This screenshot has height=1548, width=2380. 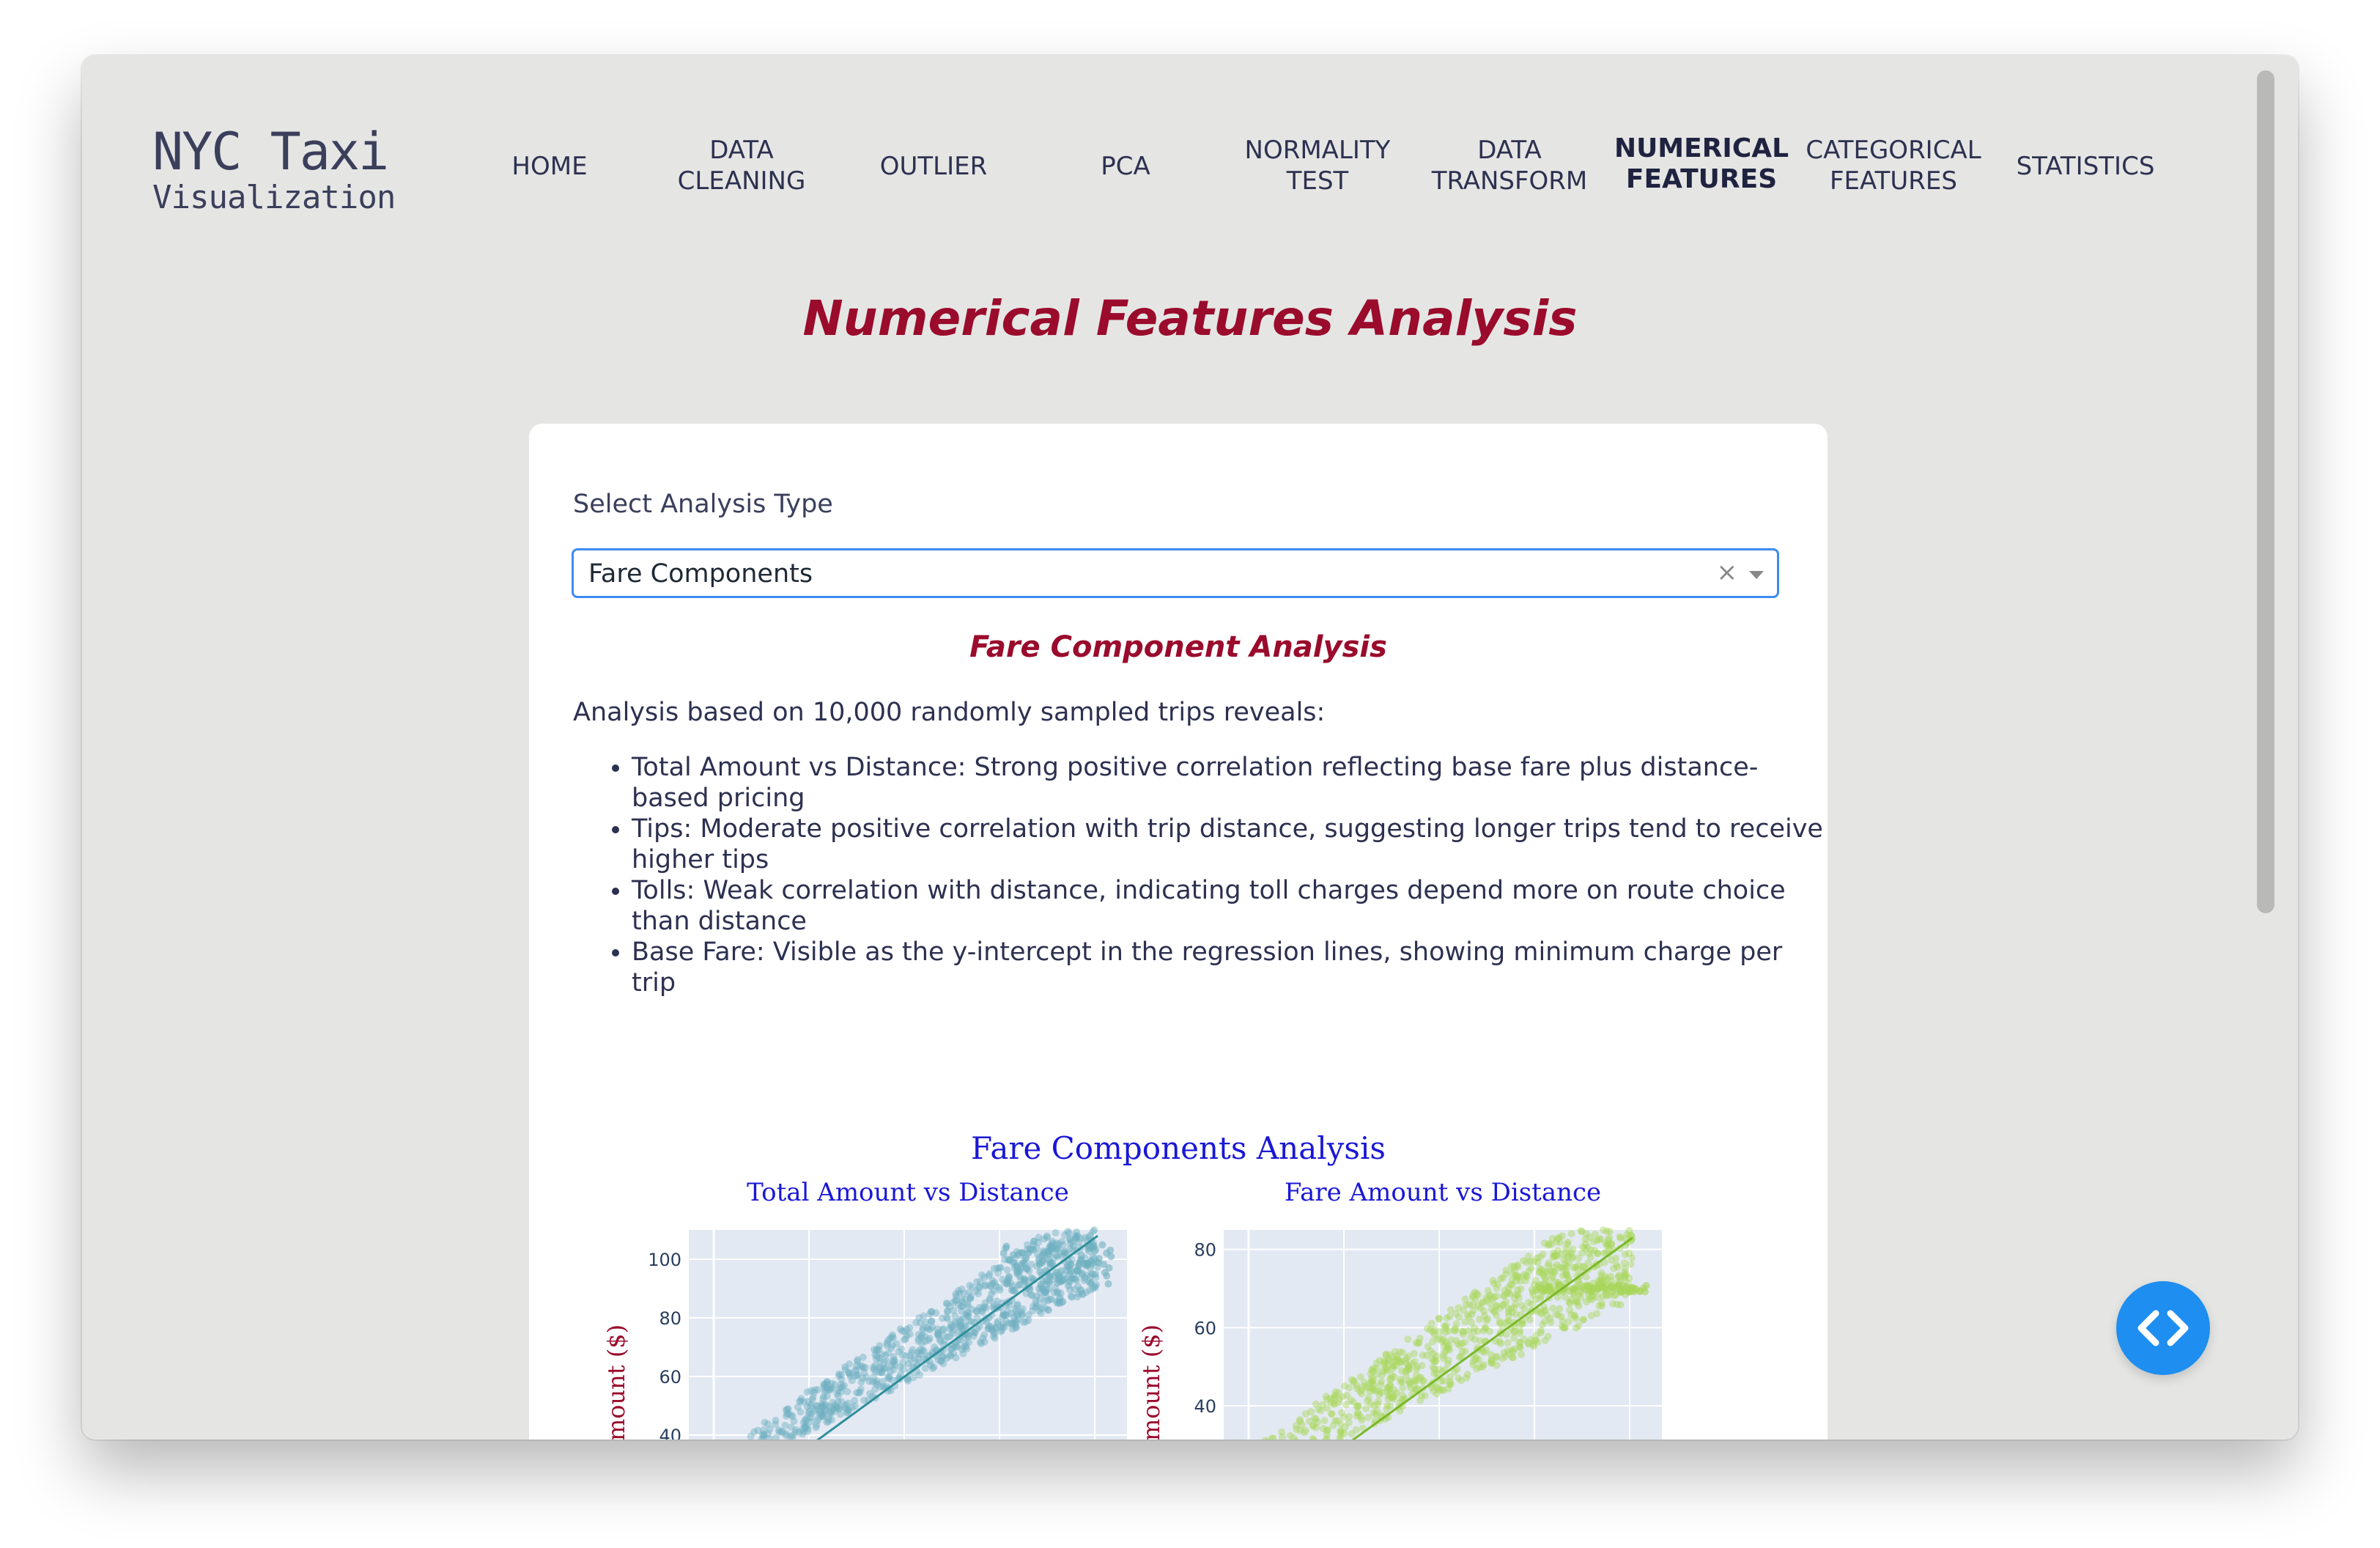 I want to click on page-title: Numerical Features Analysis, so click(x=1190, y=318).